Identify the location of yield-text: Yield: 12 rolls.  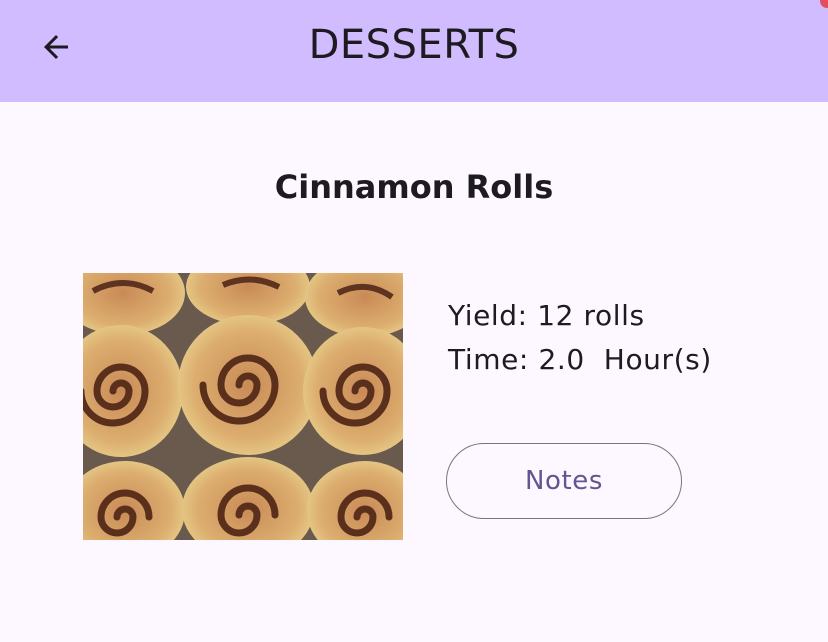
(546, 315).